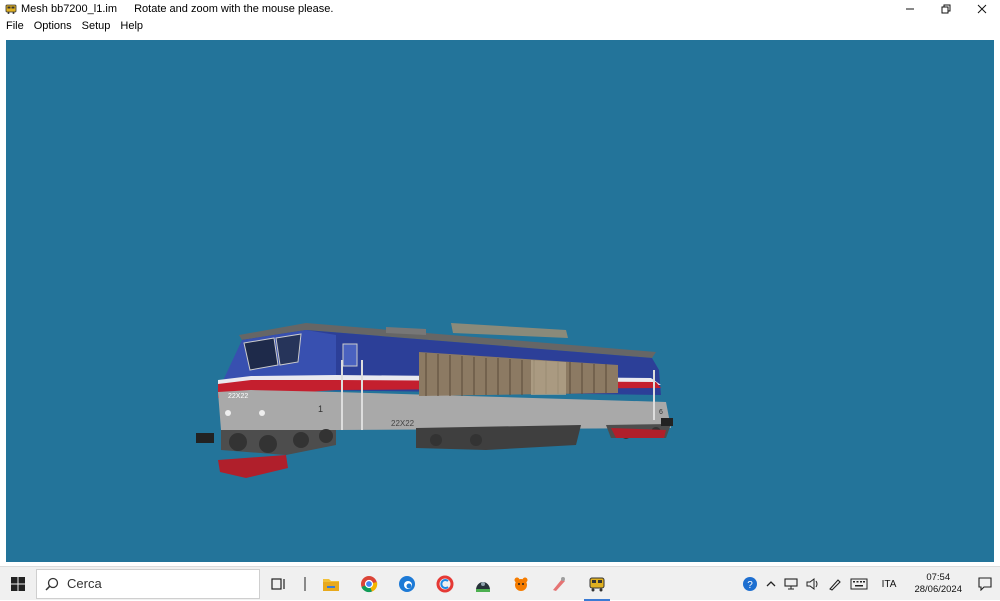  What do you see at coordinates (15, 26) in the screenshot?
I see `menu-file: File` at bounding box center [15, 26].